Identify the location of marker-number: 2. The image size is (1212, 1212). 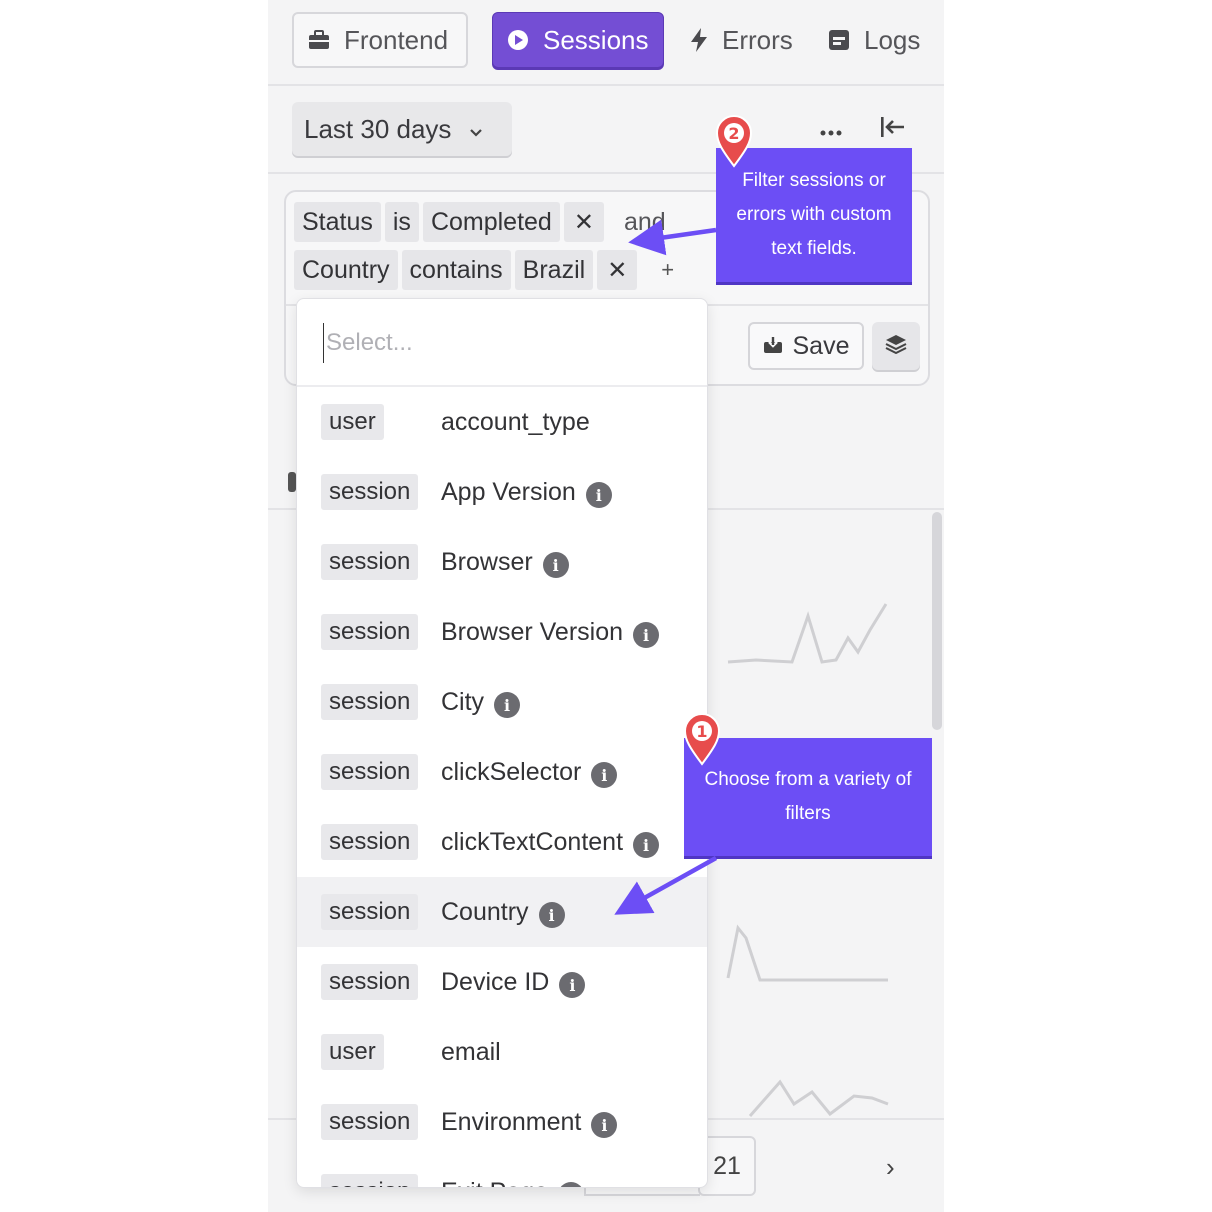
(733, 133).